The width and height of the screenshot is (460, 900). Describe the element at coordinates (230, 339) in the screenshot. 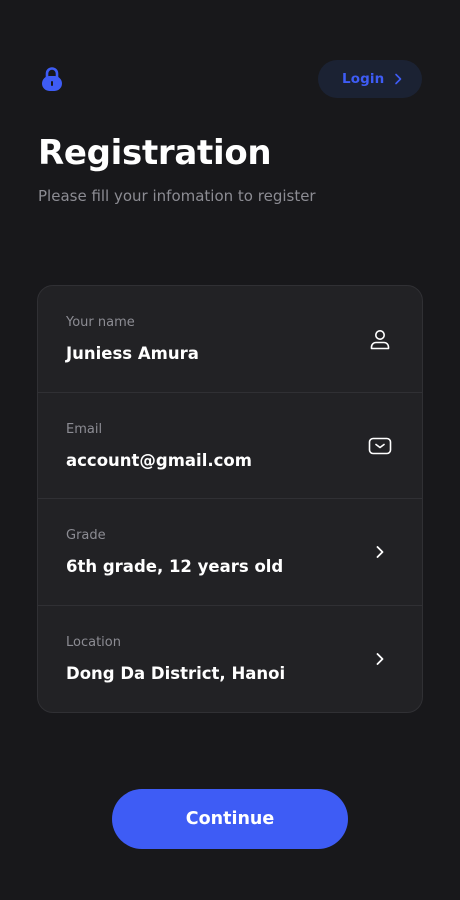

I see `name-field: Your name Juniess Amura` at that location.